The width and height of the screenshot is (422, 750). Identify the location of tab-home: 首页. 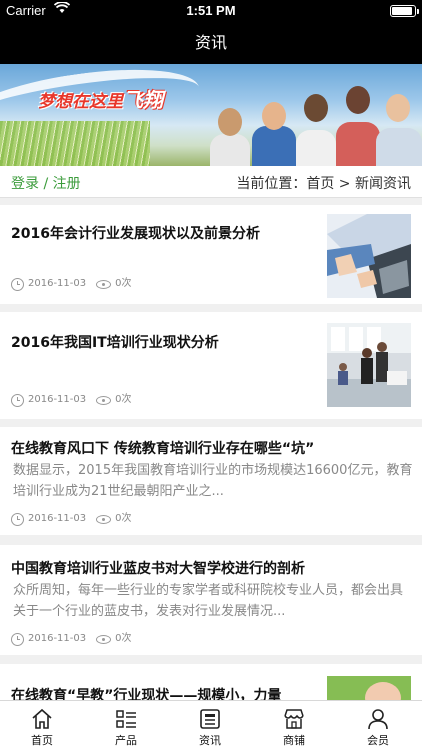
(42, 725).